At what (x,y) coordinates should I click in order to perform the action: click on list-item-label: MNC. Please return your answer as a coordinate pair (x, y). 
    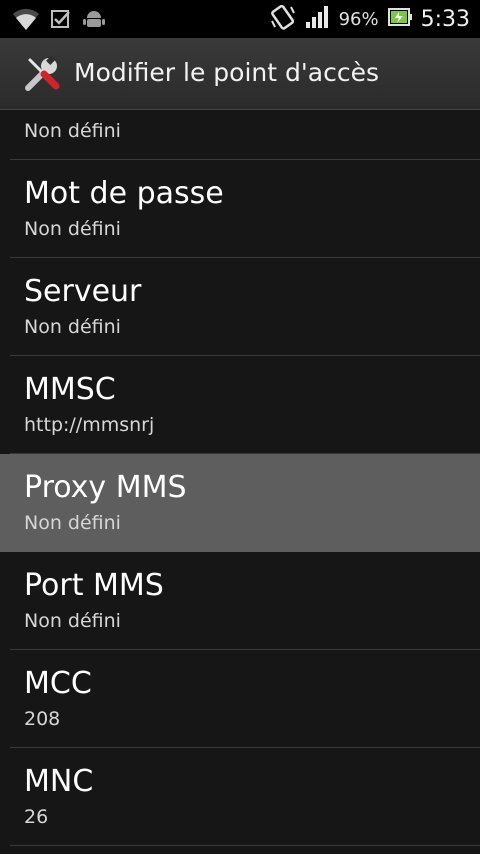
    Looking at the image, I should click on (59, 781).